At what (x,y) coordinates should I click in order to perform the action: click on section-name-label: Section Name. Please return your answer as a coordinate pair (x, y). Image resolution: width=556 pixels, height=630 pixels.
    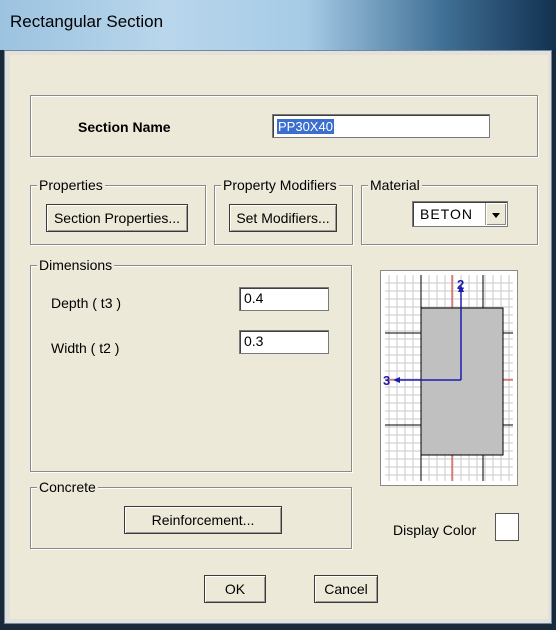
    Looking at the image, I should click on (124, 127).